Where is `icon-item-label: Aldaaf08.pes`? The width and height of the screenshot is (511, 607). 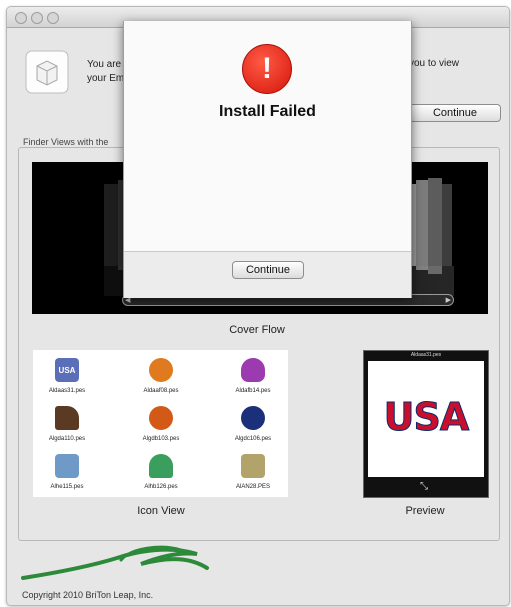 icon-item-label: Aldaaf08.pes is located at coordinates (161, 391).